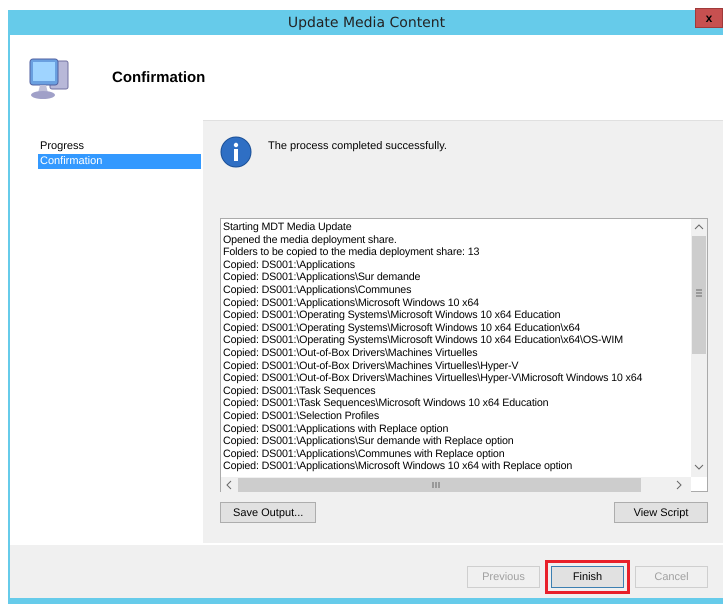 This screenshot has height=604, width=723. What do you see at coordinates (299, 391) in the screenshot?
I see `log-line: Copied: DS001:\Task Sequences` at bounding box center [299, 391].